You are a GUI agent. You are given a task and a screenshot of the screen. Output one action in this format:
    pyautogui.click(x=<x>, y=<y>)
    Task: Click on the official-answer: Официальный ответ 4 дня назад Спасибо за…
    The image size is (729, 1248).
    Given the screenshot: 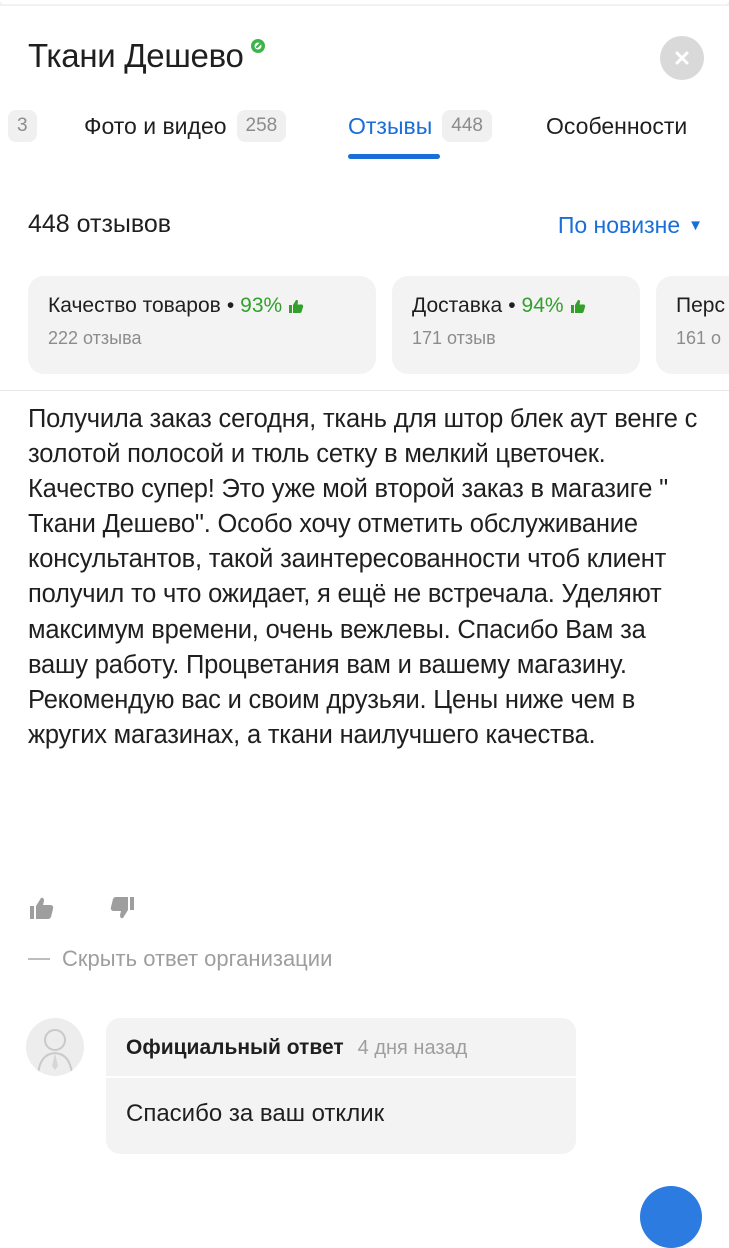 What is the action you would take?
    pyautogui.click(x=341, y=1086)
    